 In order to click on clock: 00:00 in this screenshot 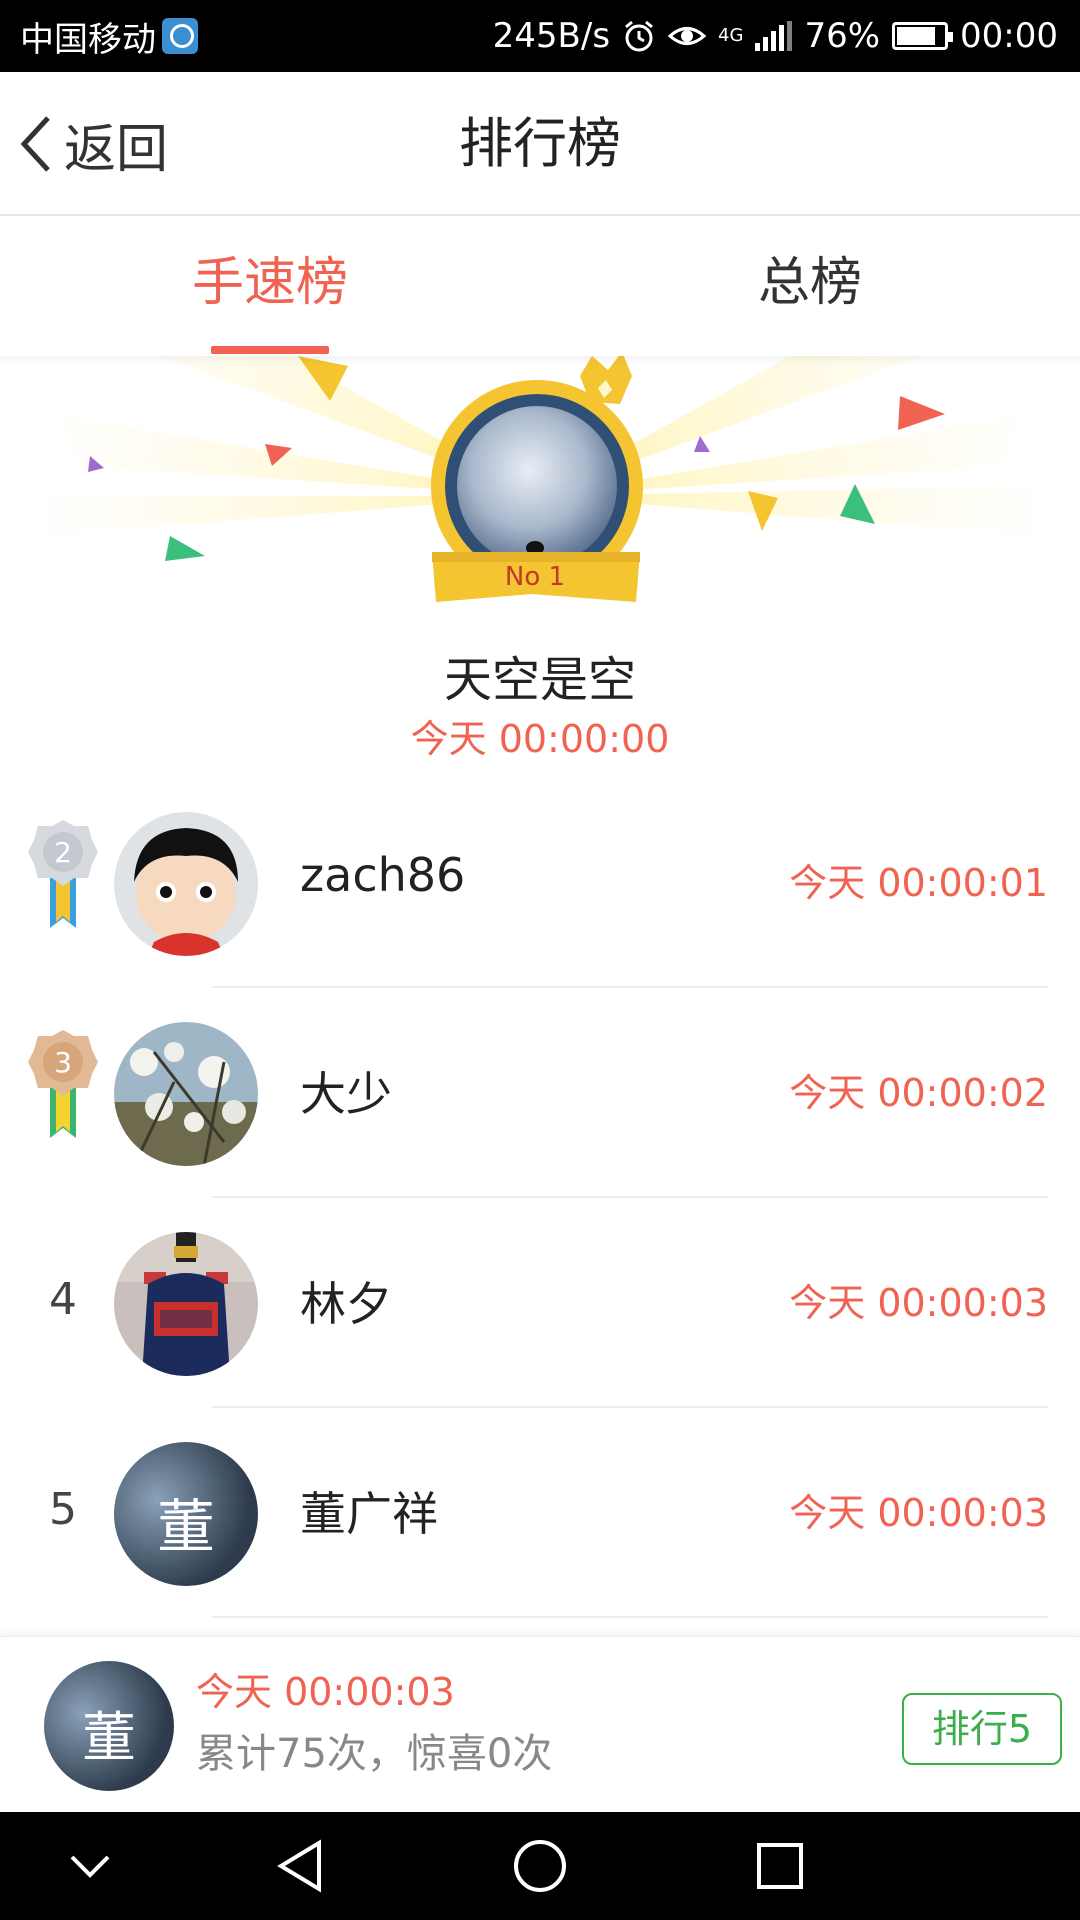, I will do `click(1009, 36)`.